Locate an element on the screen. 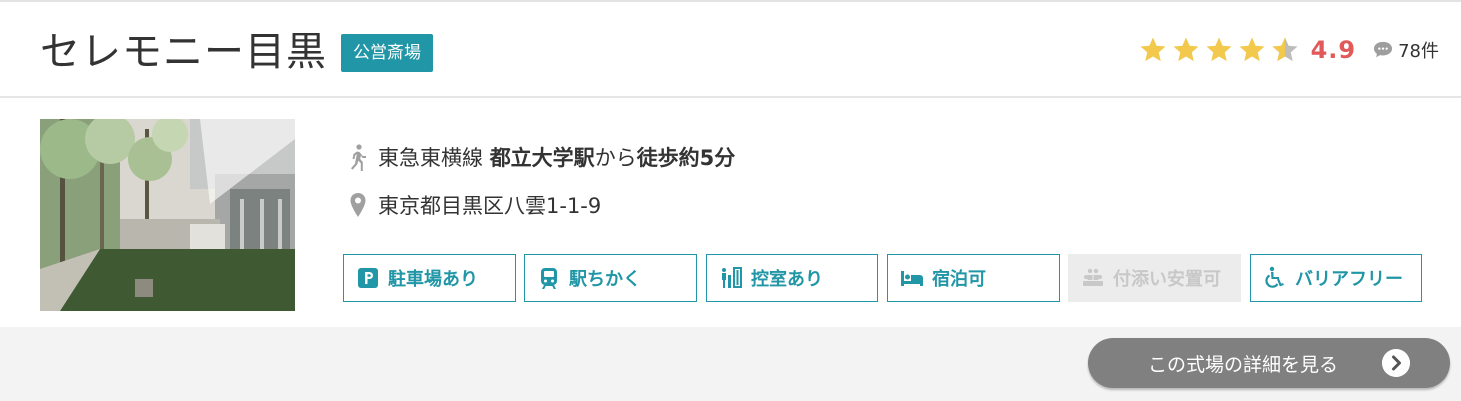 The width and height of the screenshot is (1461, 401). people-icon is located at coordinates (1093, 277).